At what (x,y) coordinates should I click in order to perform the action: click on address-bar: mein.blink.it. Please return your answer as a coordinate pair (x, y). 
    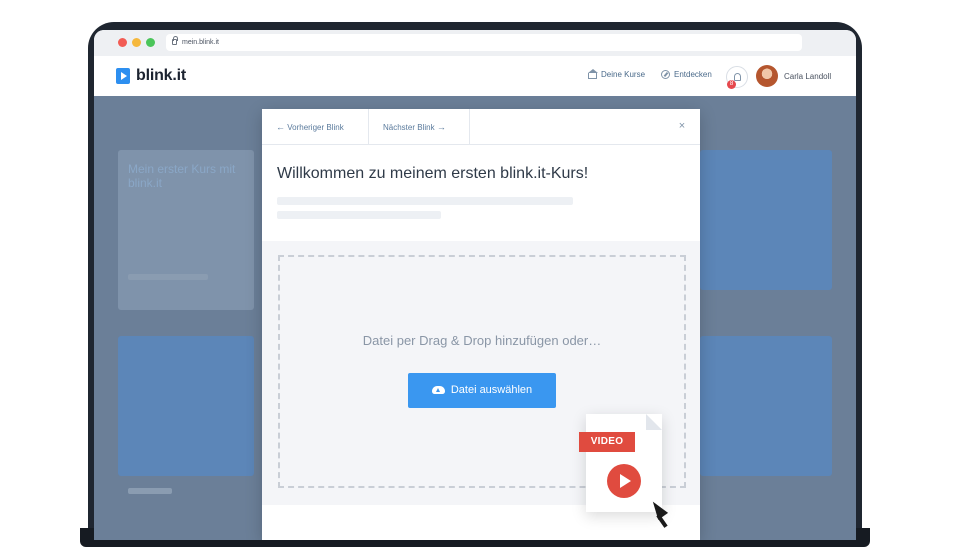
    Looking at the image, I should click on (484, 42).